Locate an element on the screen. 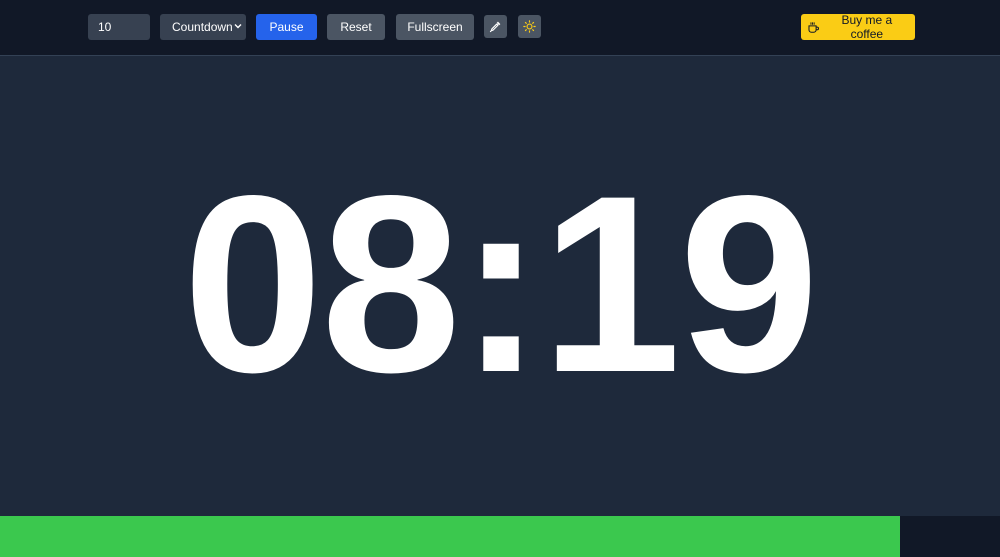  progress-bar is located at coordinates (500, 536).